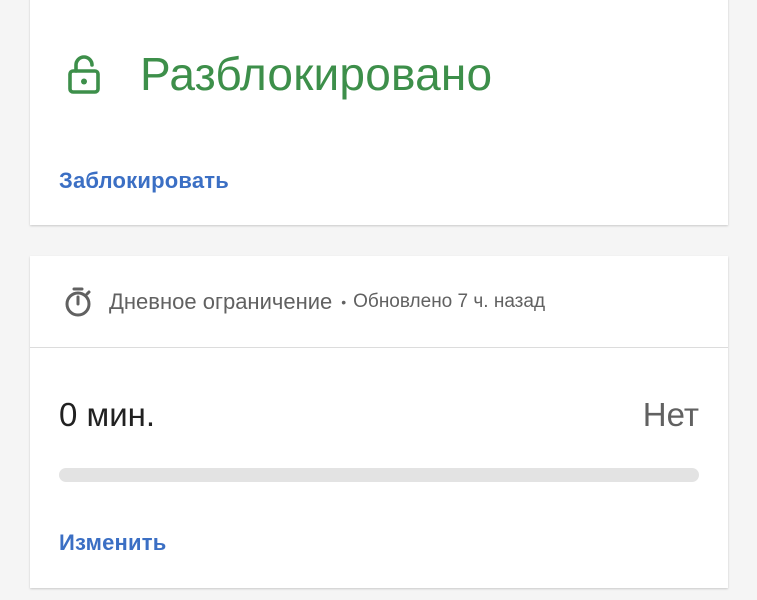 This screenshot has width=757, height=600. I want to click on lock-open-icon, so click(84, 74).